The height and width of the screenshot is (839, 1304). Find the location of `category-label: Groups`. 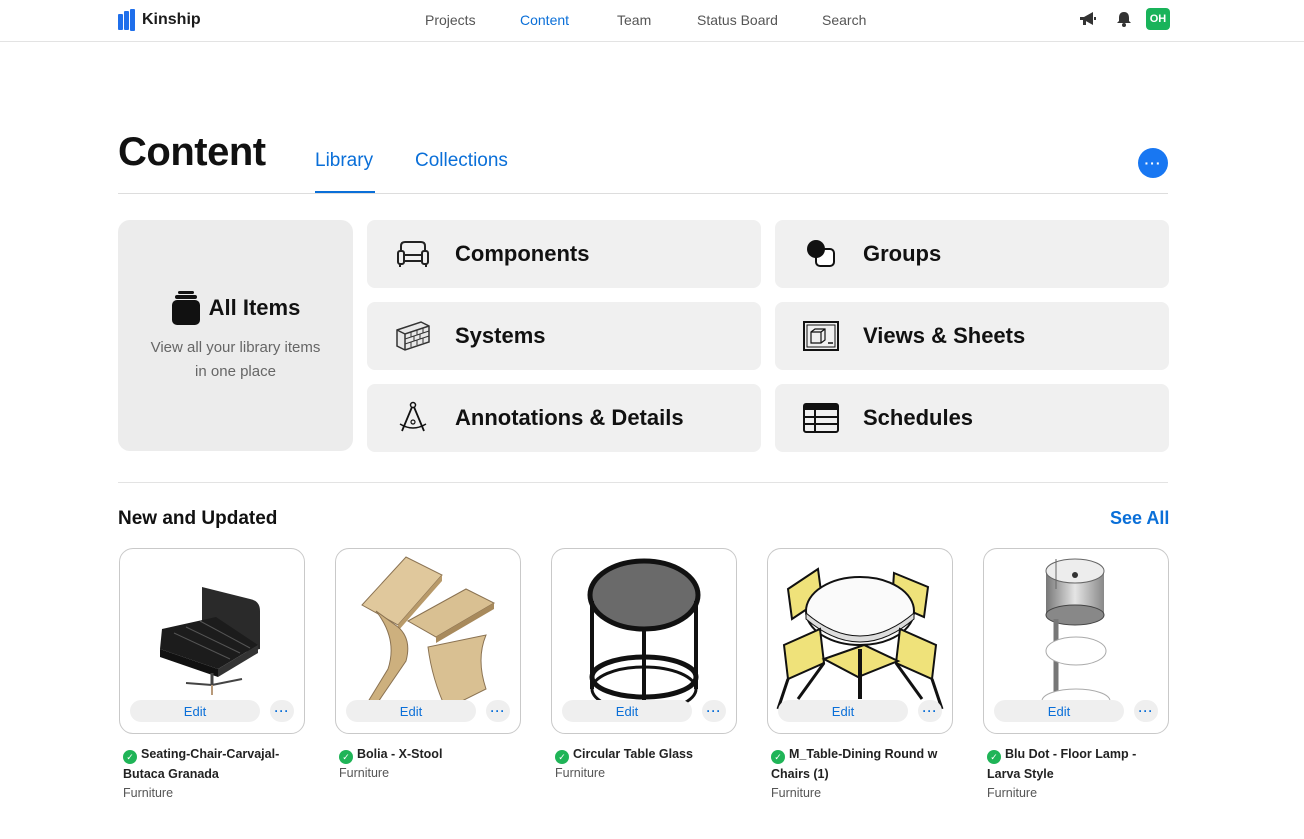

category-label: Groups is located at coordinates (902, 253).